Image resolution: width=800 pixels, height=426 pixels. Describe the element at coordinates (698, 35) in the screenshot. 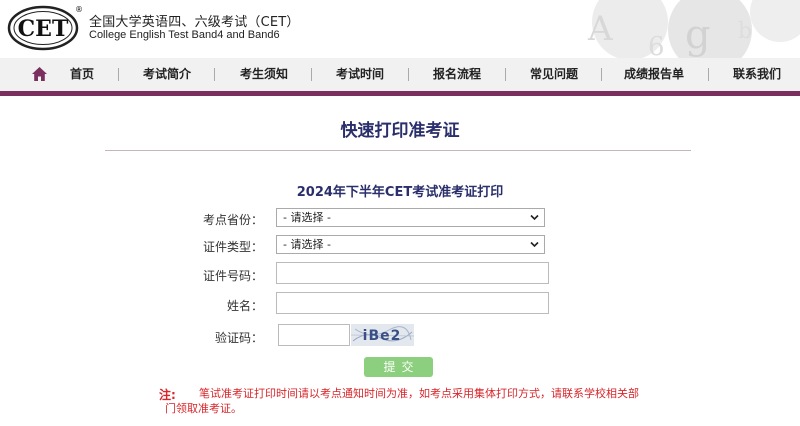

I see `svg-text: g` at that location.